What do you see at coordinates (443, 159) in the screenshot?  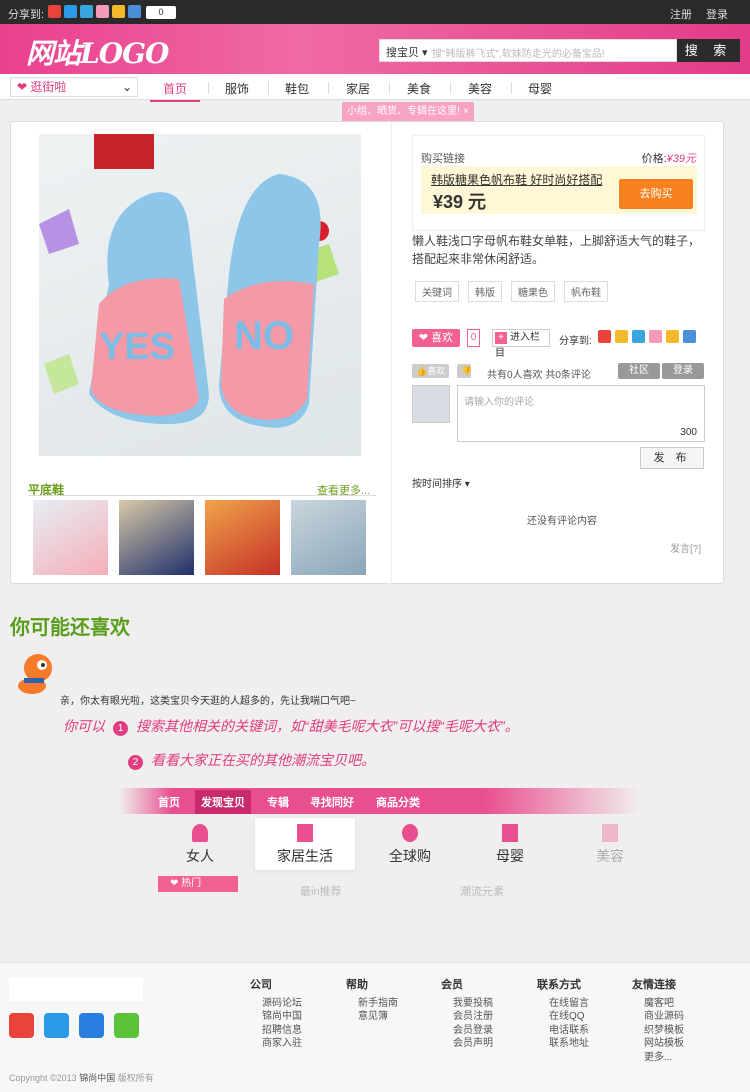 I see `buy-link-label: 购买链接` at bounding box center [443, 159].